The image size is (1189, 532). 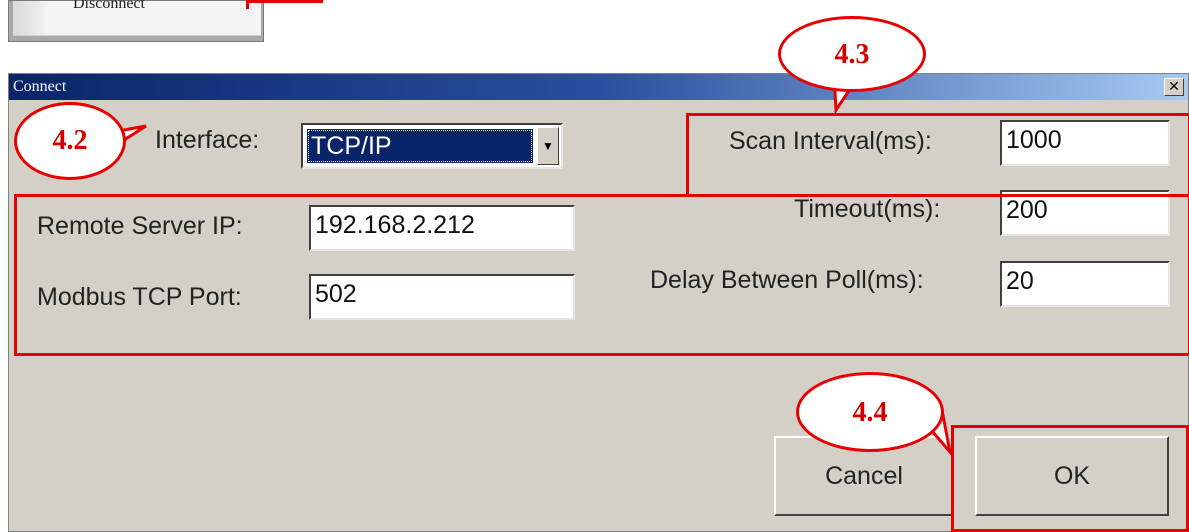 I want to click on annotation-box-top, so click(x=284, y=4).